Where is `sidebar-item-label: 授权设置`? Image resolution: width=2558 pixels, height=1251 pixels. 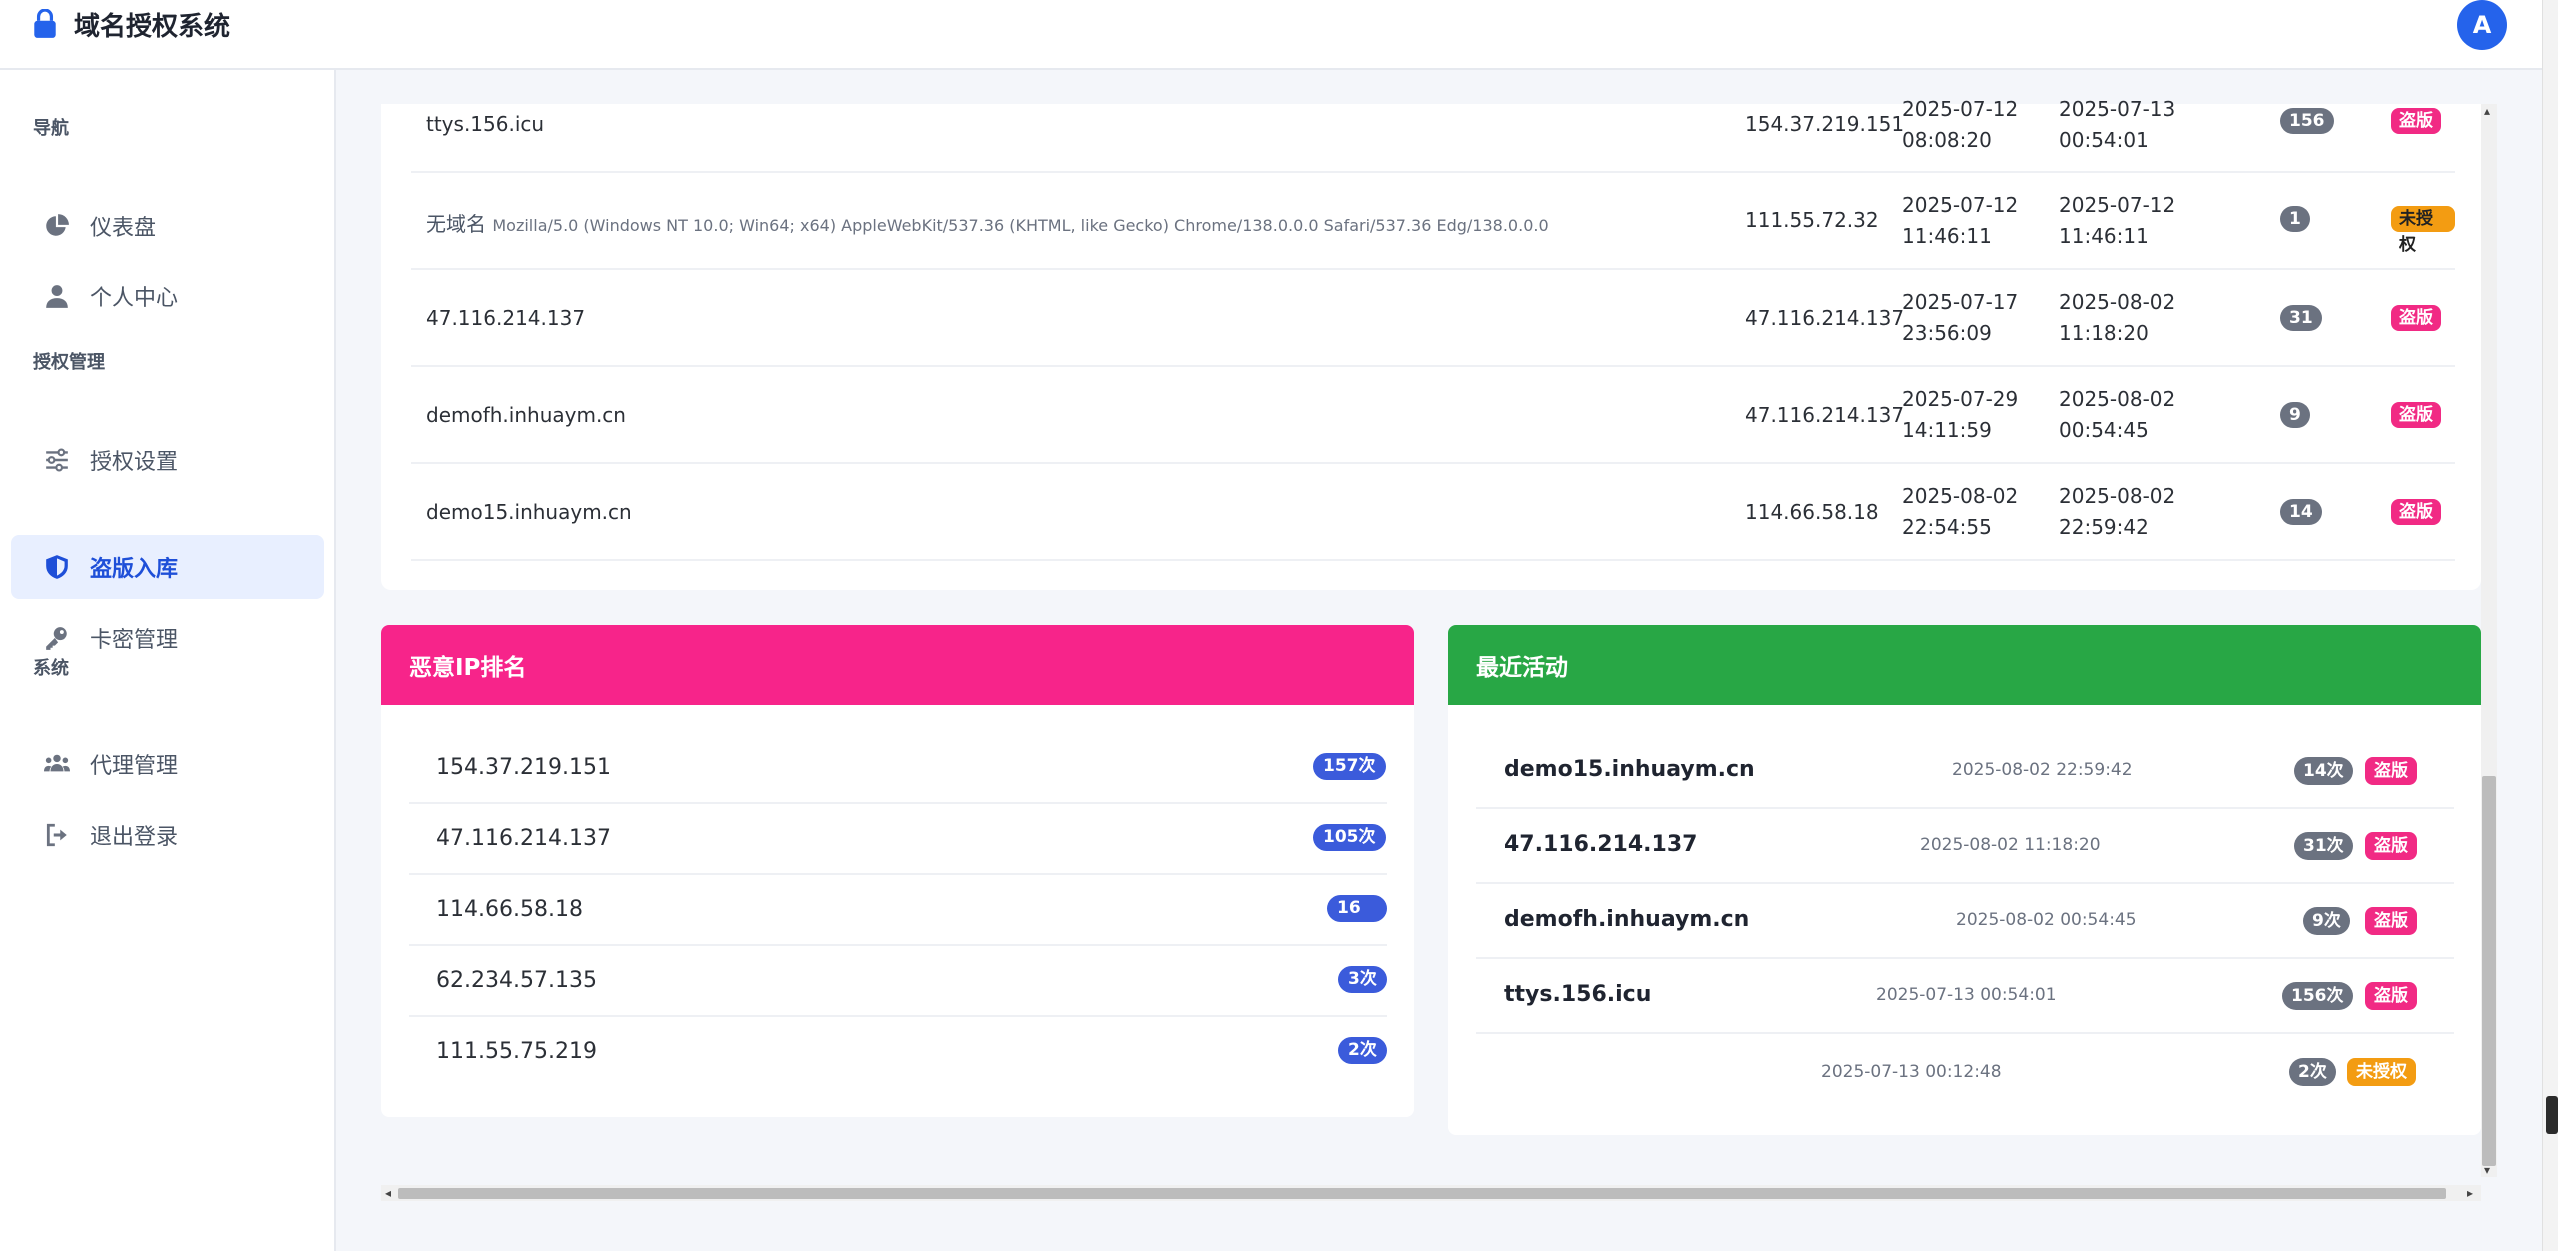 sidebar-item-label: 授权设置 is located at coordinates (134, 462).